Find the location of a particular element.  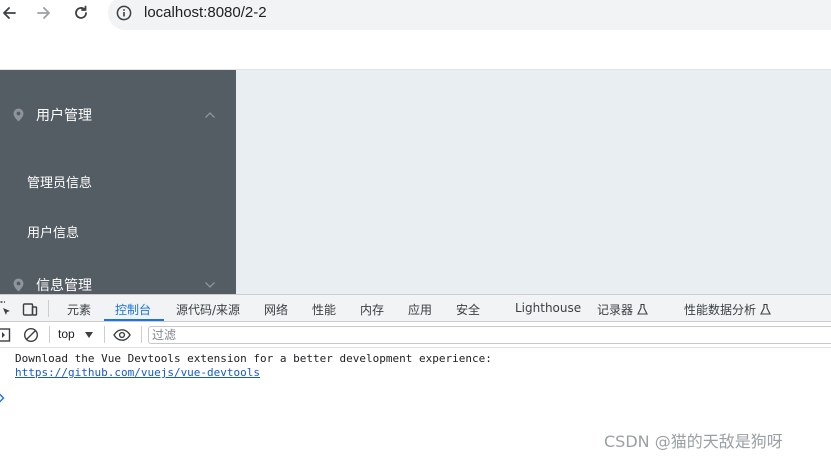

tab-recorder: 记录器 is located at coordinates (622, 309).